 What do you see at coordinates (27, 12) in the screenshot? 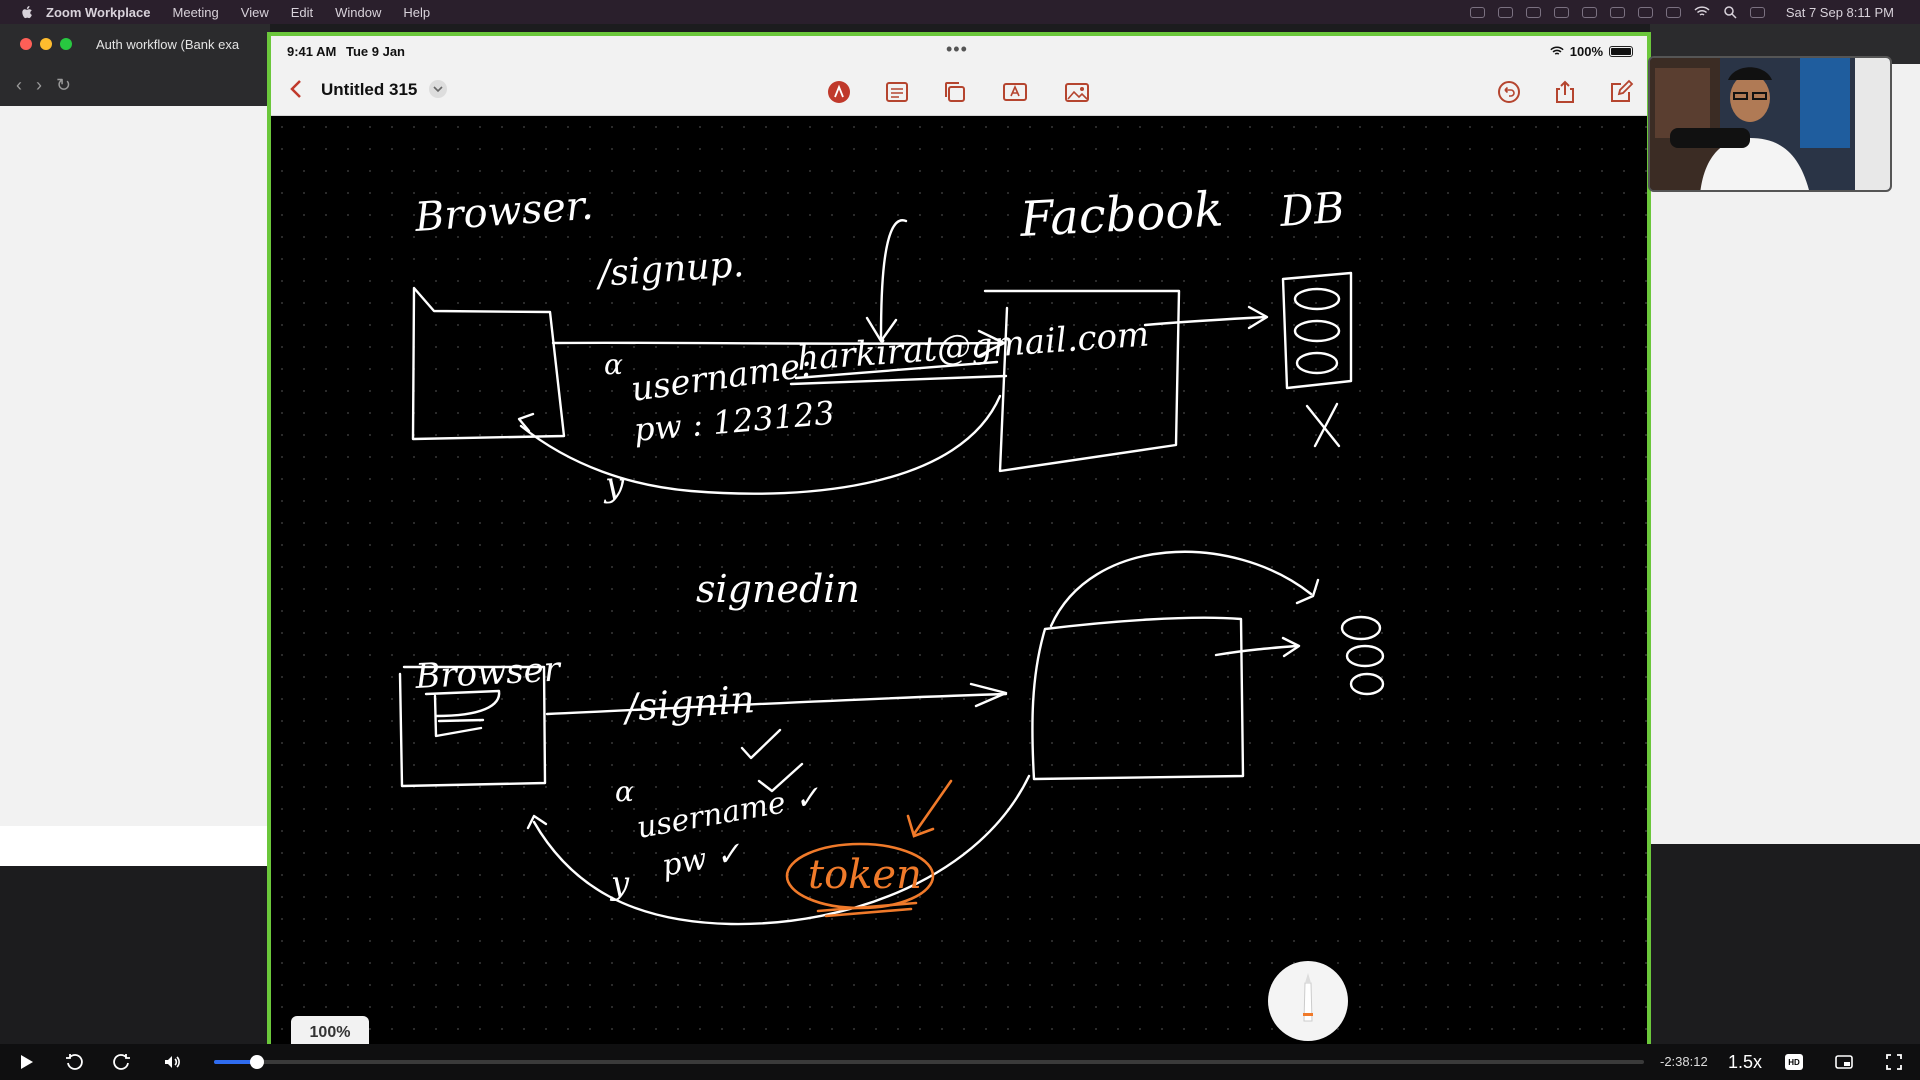
I see `apple-icon` at bounding box center [27, 12].